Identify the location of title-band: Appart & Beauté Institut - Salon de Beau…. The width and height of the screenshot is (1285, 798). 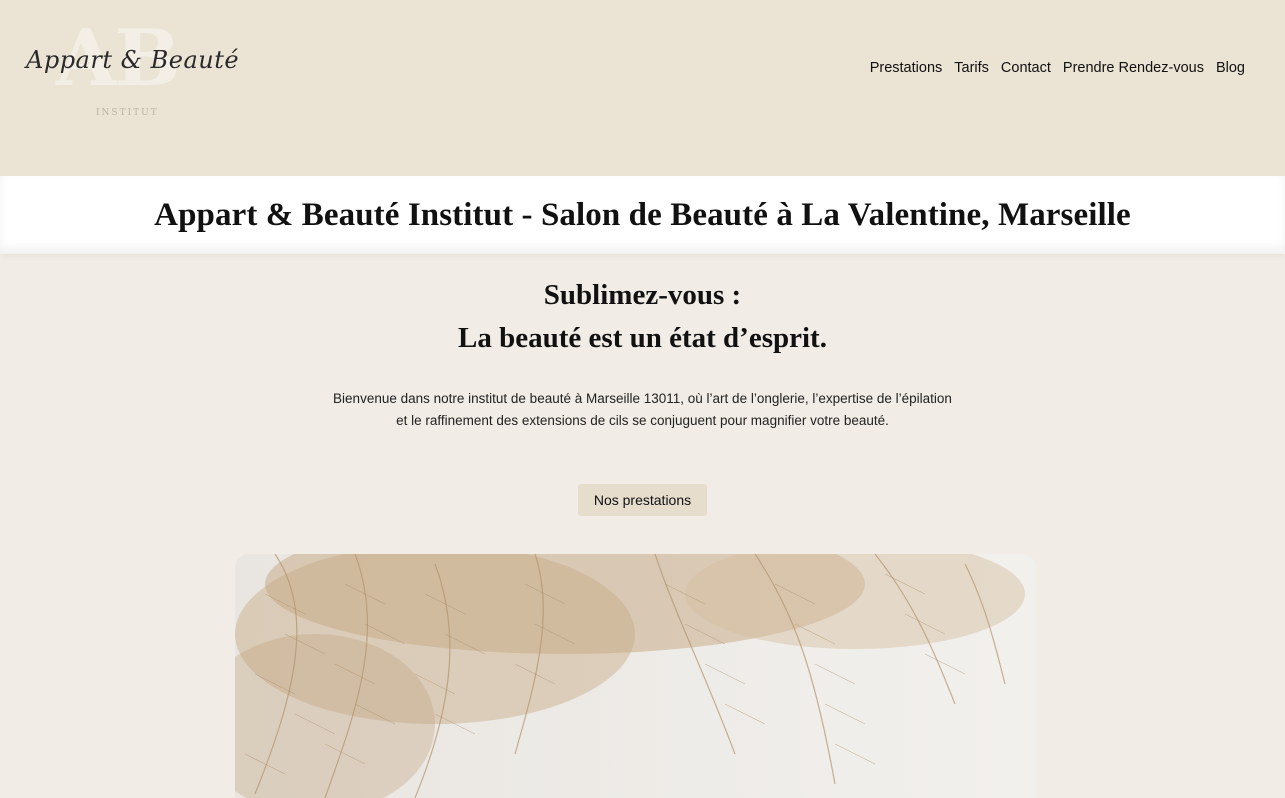
(642, 215).